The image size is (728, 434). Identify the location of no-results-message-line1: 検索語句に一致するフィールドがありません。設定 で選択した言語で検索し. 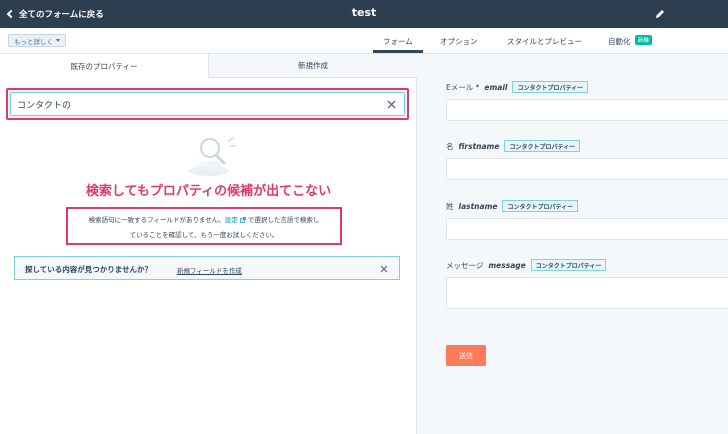
(204, 219).